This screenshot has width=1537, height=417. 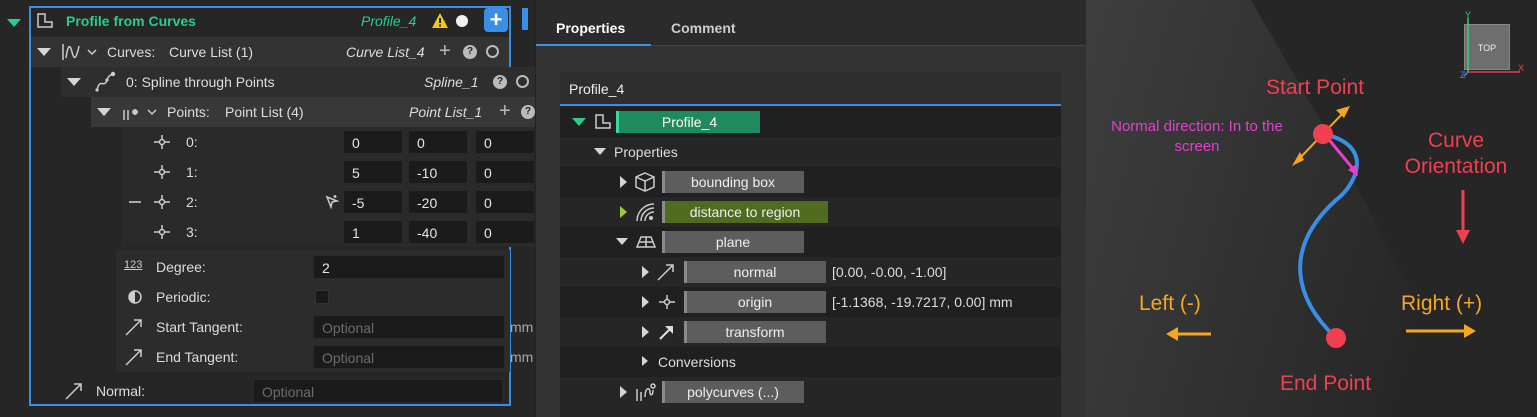 I want to click on degree-row: 123 Degree: 2, so click(x=326, y=267).